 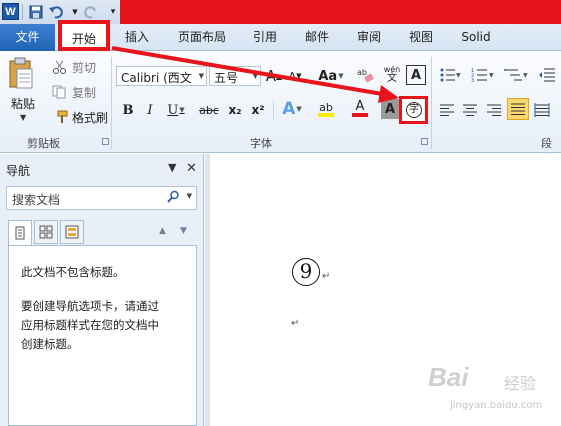 What do you see at coordinates (137, 37) in the screenshot?
I see `tab-insert: 插入` at bounding box center [137, 37].